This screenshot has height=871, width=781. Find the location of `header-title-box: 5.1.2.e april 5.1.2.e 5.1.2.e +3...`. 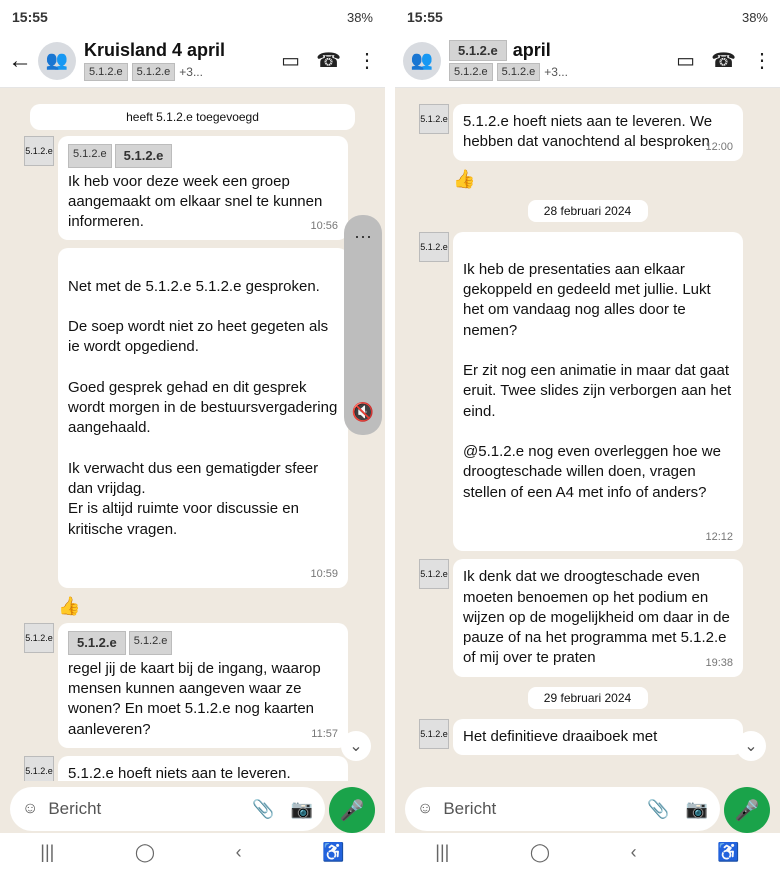

header-title-box: 5.1.2.e april 5.1.2.e 5.1.2.e +3... is located at coordinates (554, 60).